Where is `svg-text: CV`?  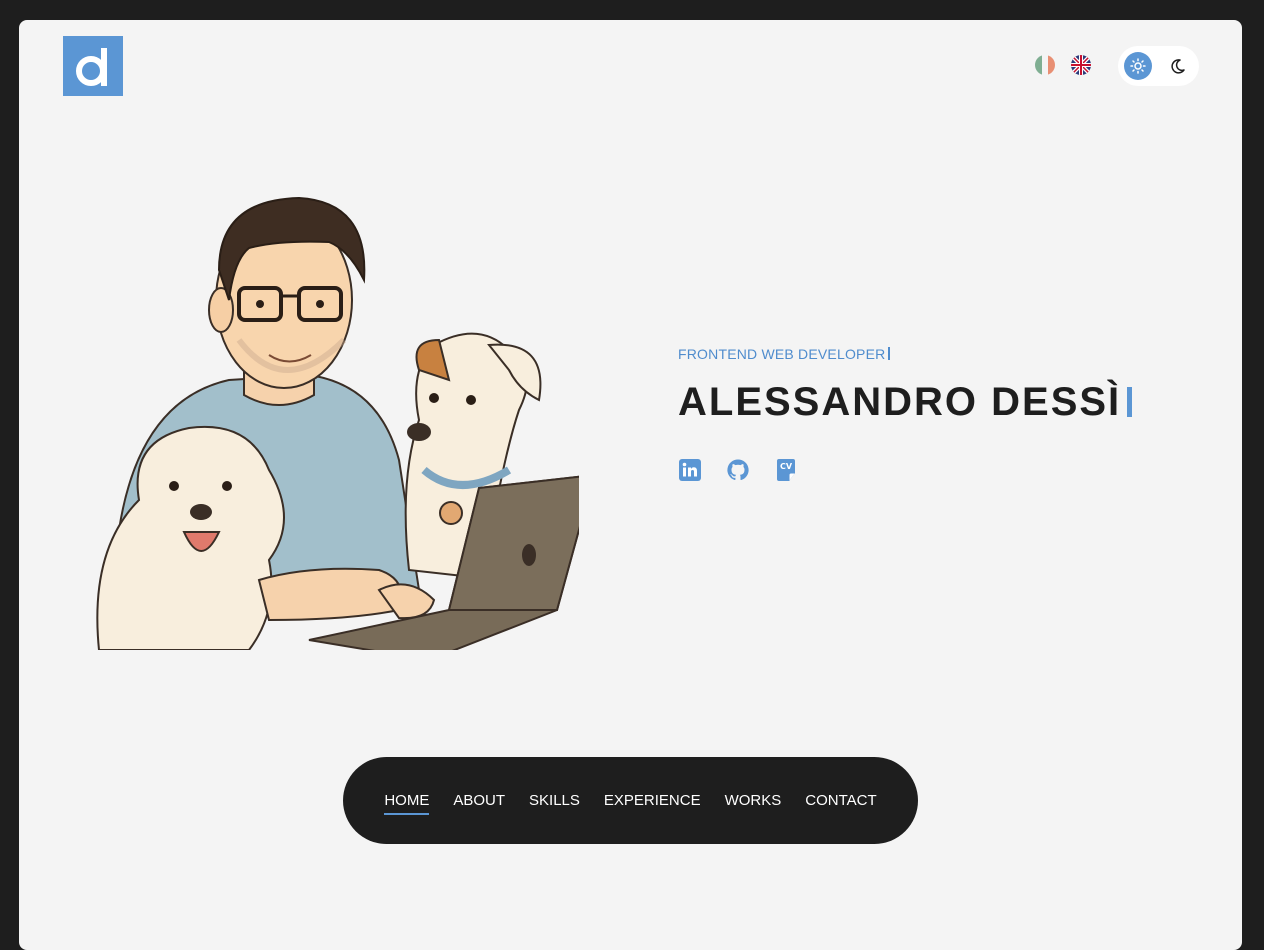
svg-text: CV is located at coordinates (786, 466).